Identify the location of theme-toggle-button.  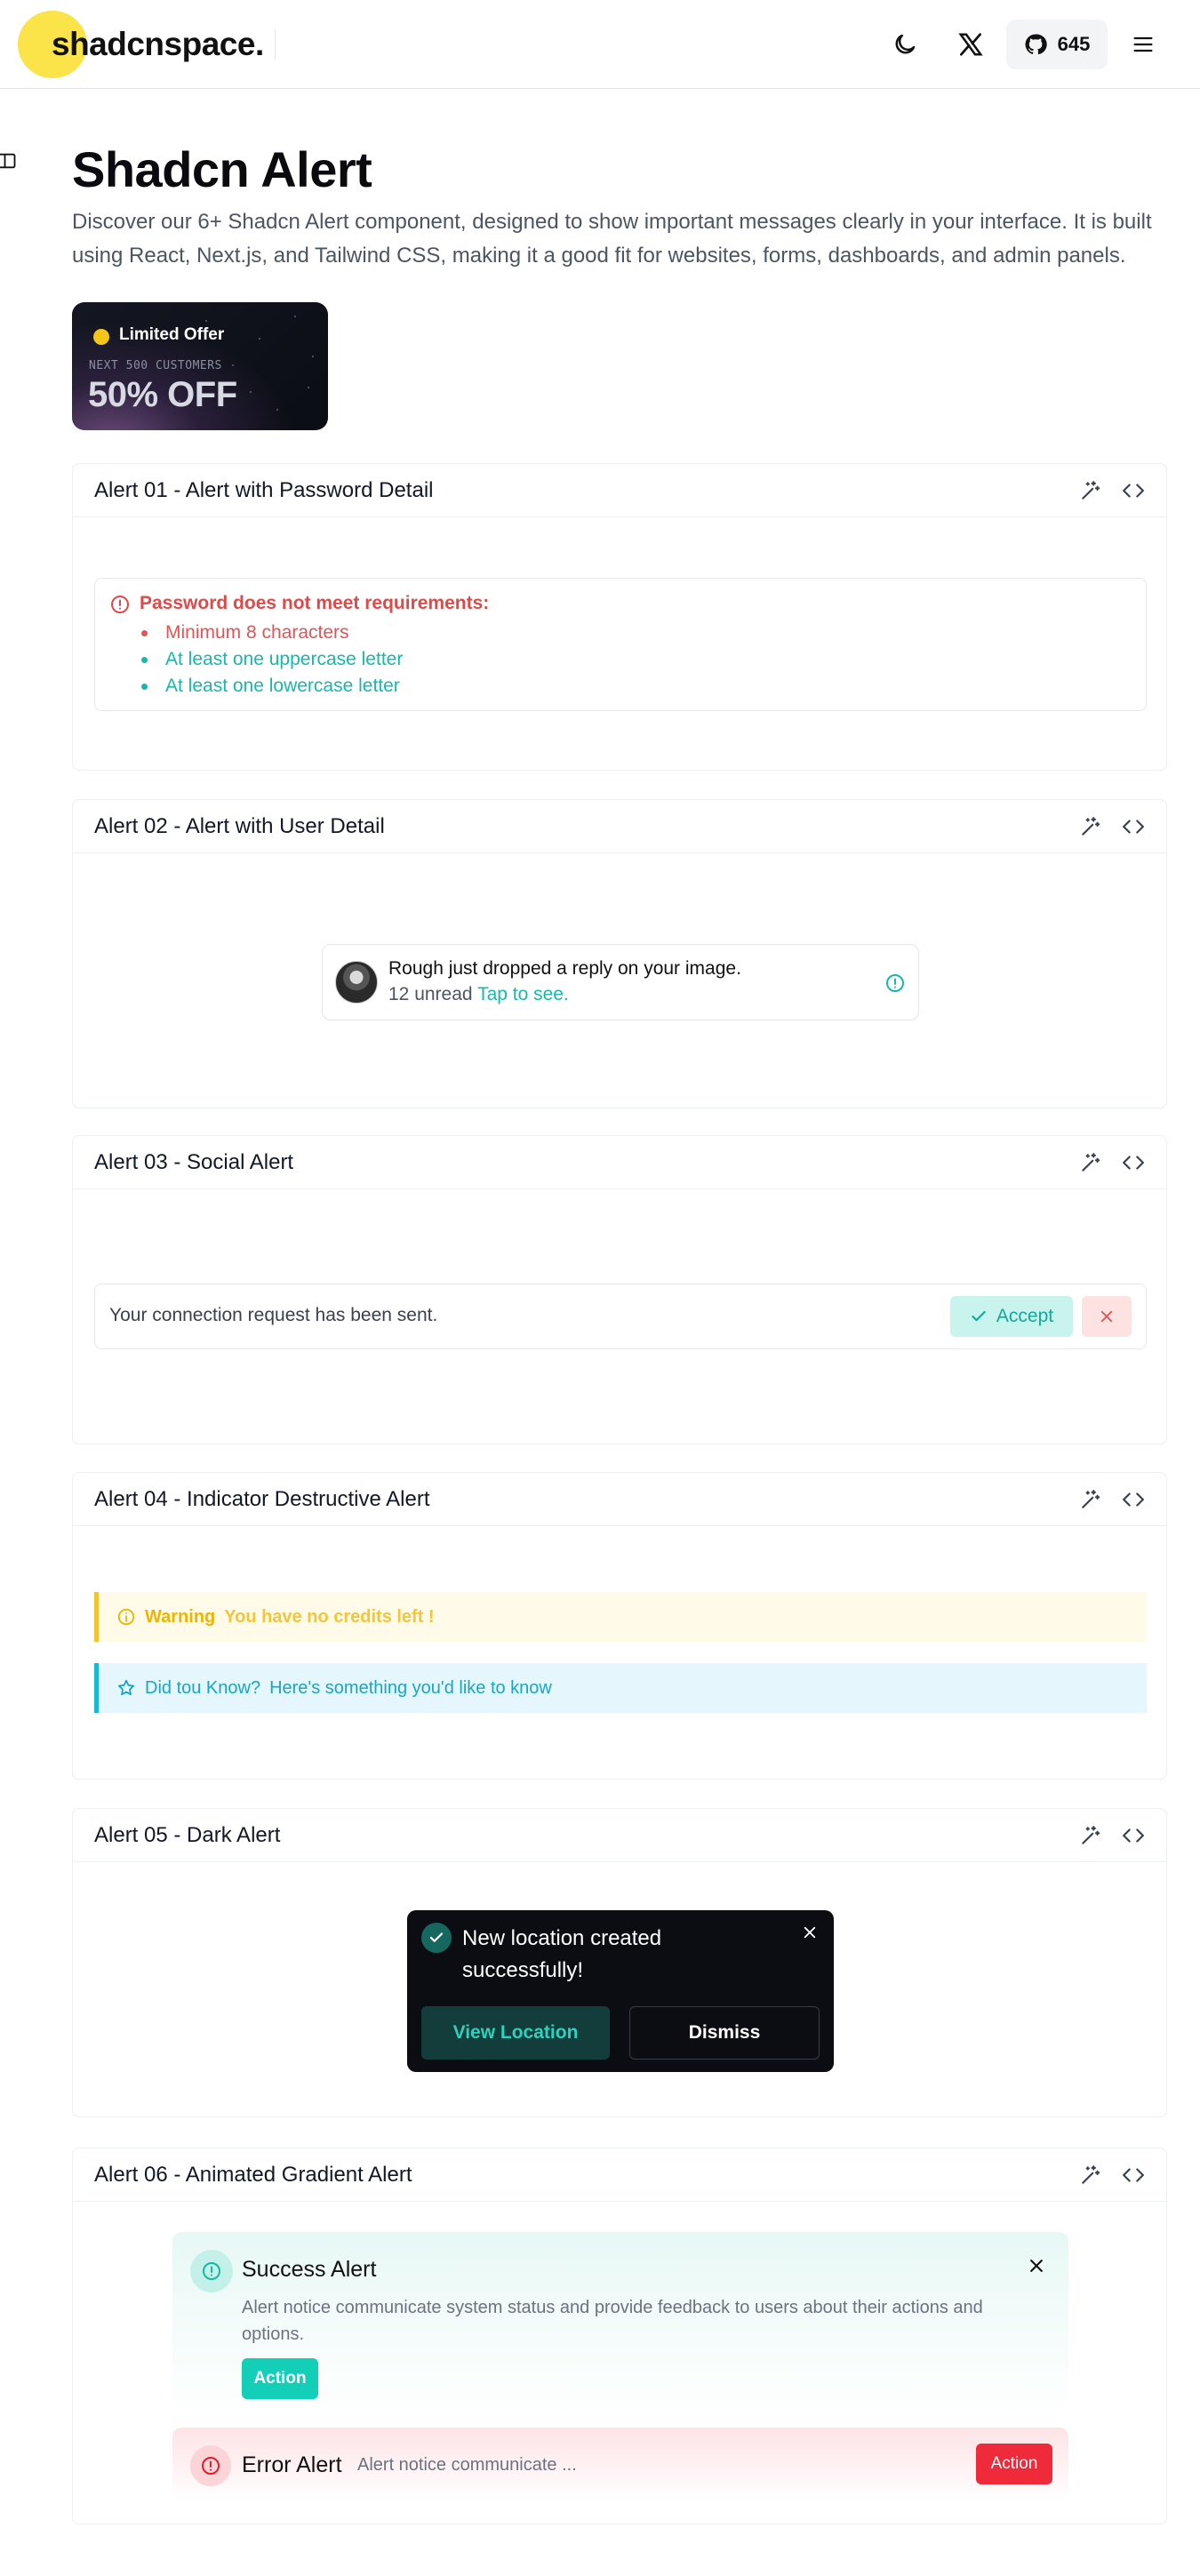
(905, 44).